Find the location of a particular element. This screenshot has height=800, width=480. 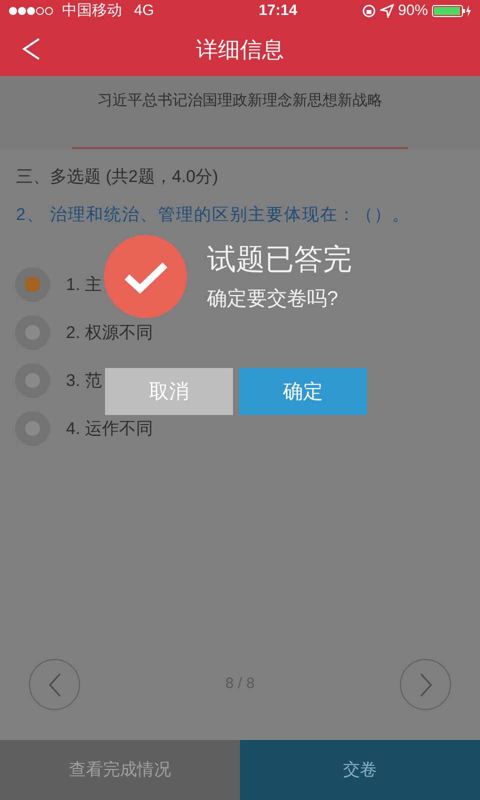

right-chevron-icon is located at coordinates (425, 684).